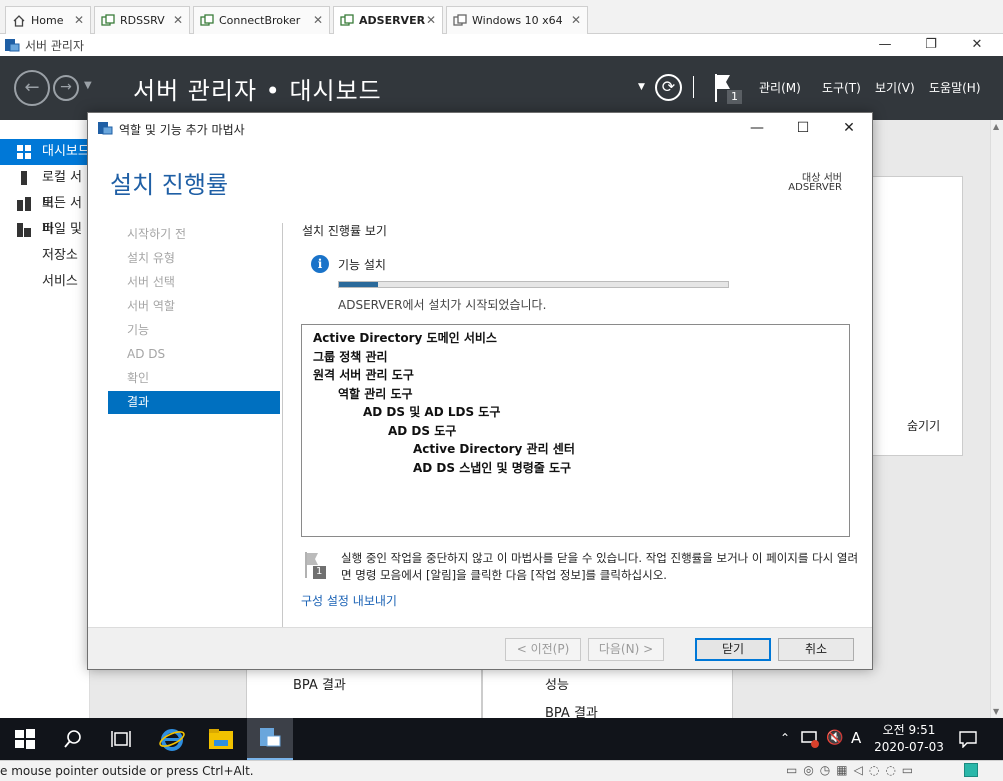 The image size is (1003, 781). I want to click on cancel-button: 취소, so click(816, 649).